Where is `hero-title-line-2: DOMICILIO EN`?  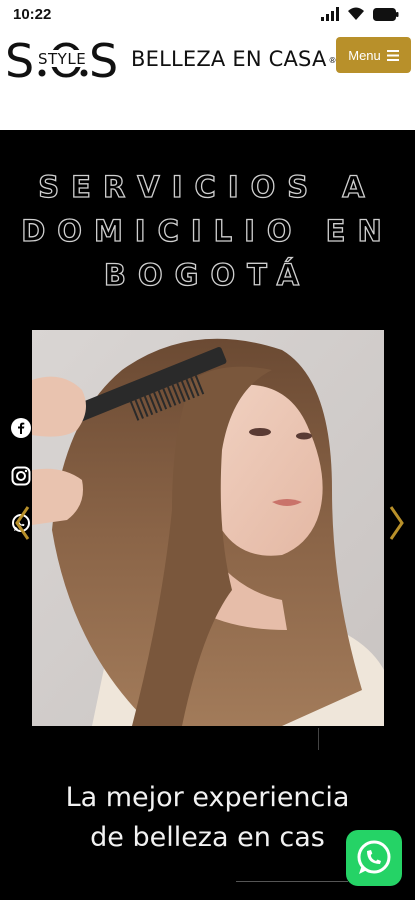
hero-title-line-2: DOMICILIO EN is located at coordinates (207, 230).